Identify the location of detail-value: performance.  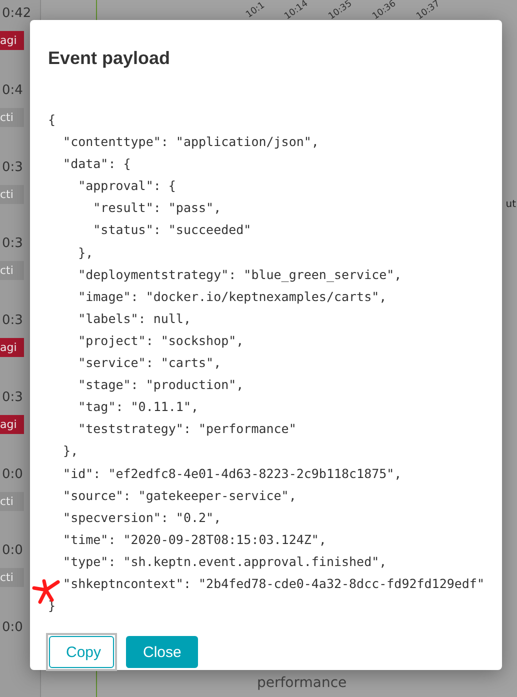
(302, 683).